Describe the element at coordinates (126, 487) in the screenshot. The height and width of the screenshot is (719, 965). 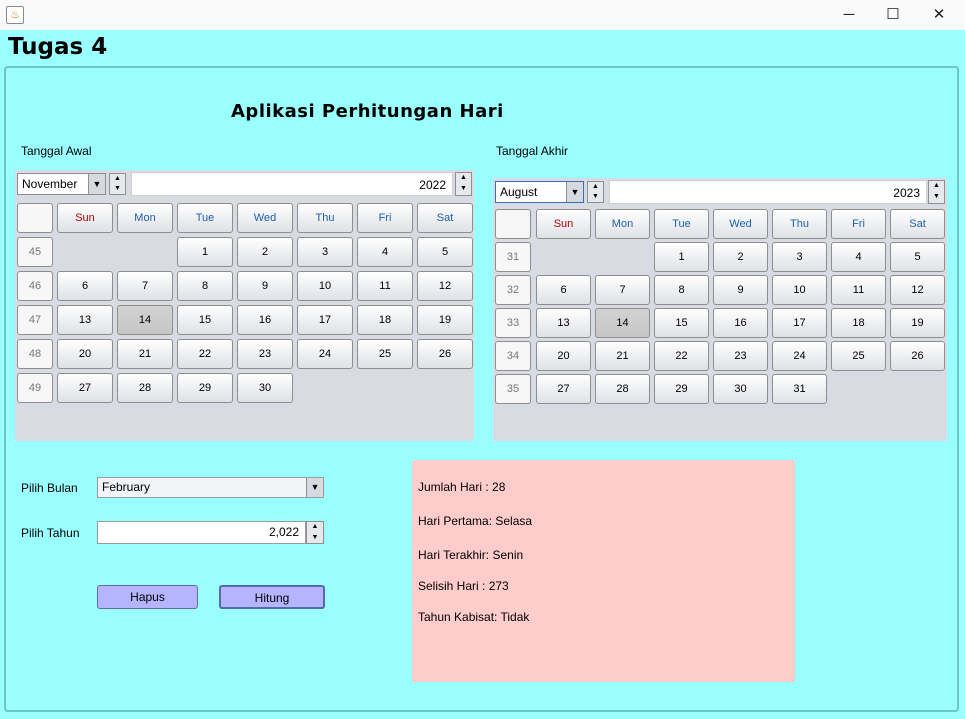
I see `month-select-value: February` at that location.